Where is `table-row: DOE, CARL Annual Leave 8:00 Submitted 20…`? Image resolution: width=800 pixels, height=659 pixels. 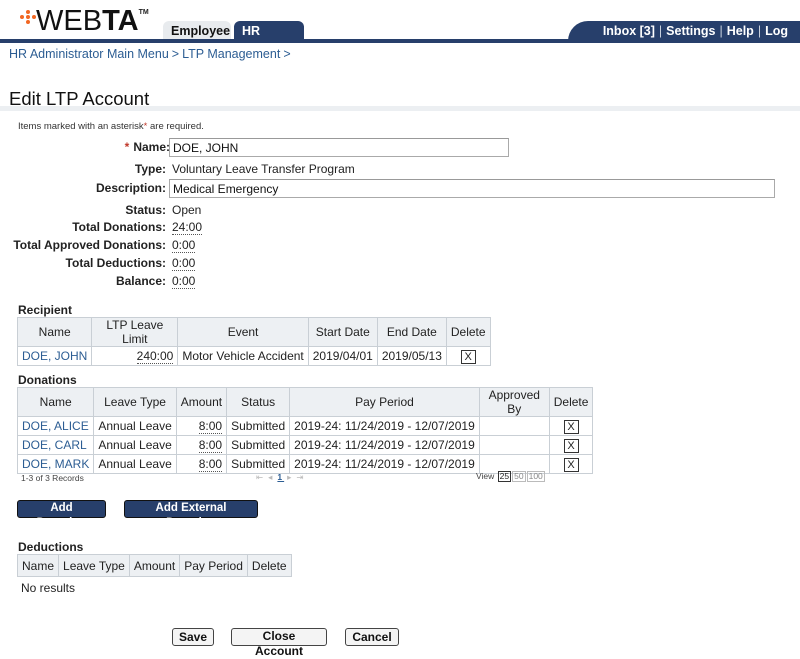 table-row: DOE, CARL Annual Leave 8:00 Submitted 20… is located at coordinates (305, 445).